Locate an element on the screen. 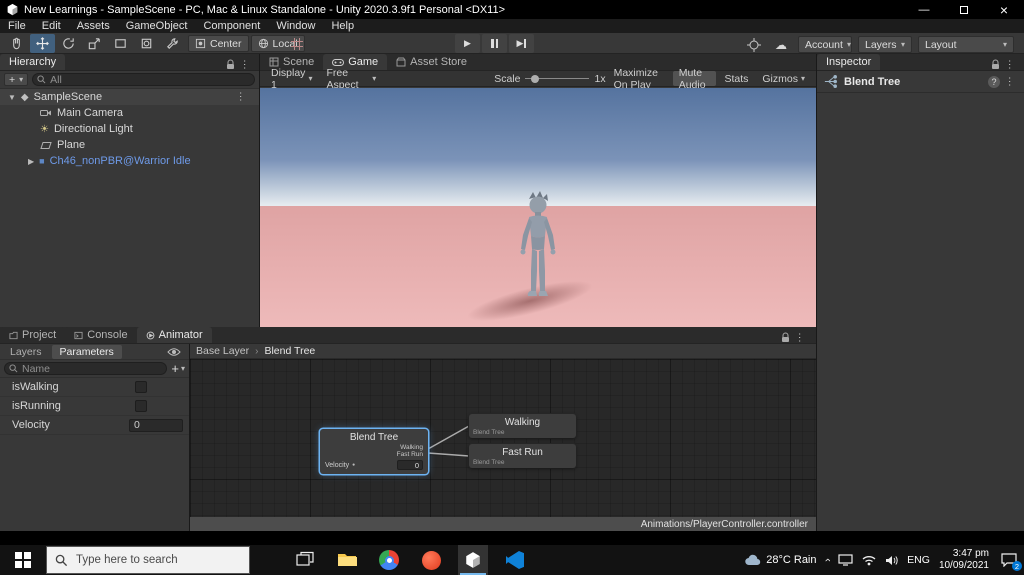 This screenshot has height=575, width=1024. vscode-button is located at coordinates (515, 560).